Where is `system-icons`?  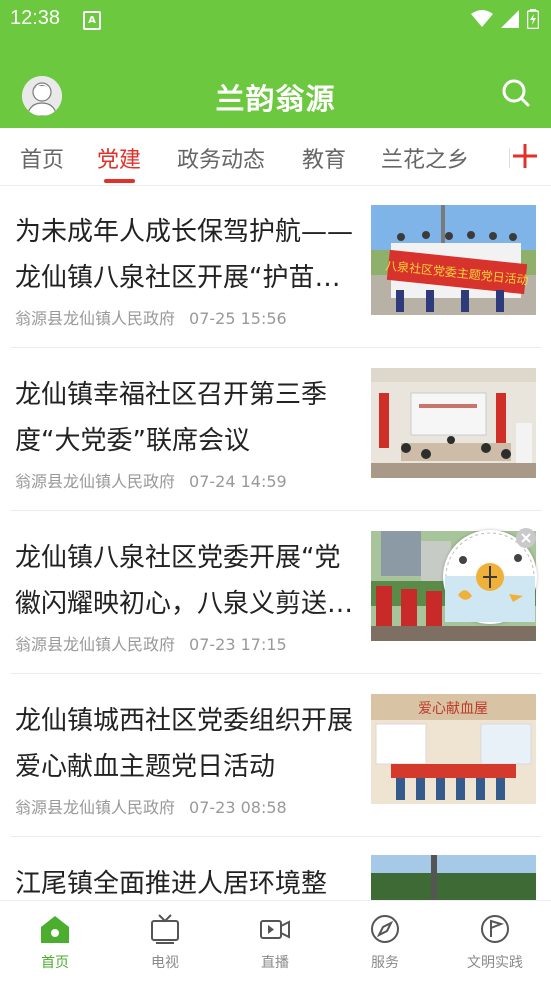 system-icons is located at coordinates (505, 19).